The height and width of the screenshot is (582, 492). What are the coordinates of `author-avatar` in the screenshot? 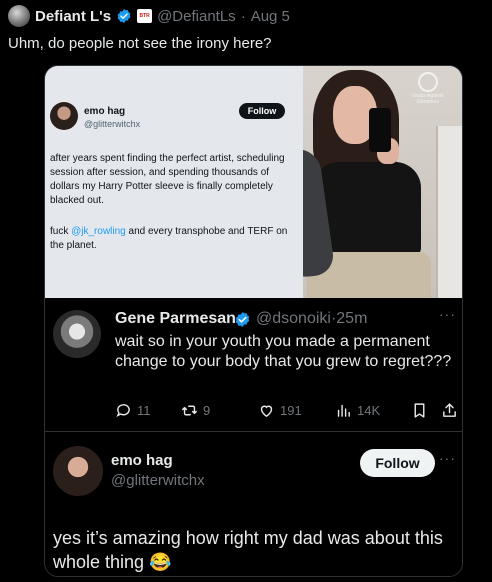 It's located at (19, 16).